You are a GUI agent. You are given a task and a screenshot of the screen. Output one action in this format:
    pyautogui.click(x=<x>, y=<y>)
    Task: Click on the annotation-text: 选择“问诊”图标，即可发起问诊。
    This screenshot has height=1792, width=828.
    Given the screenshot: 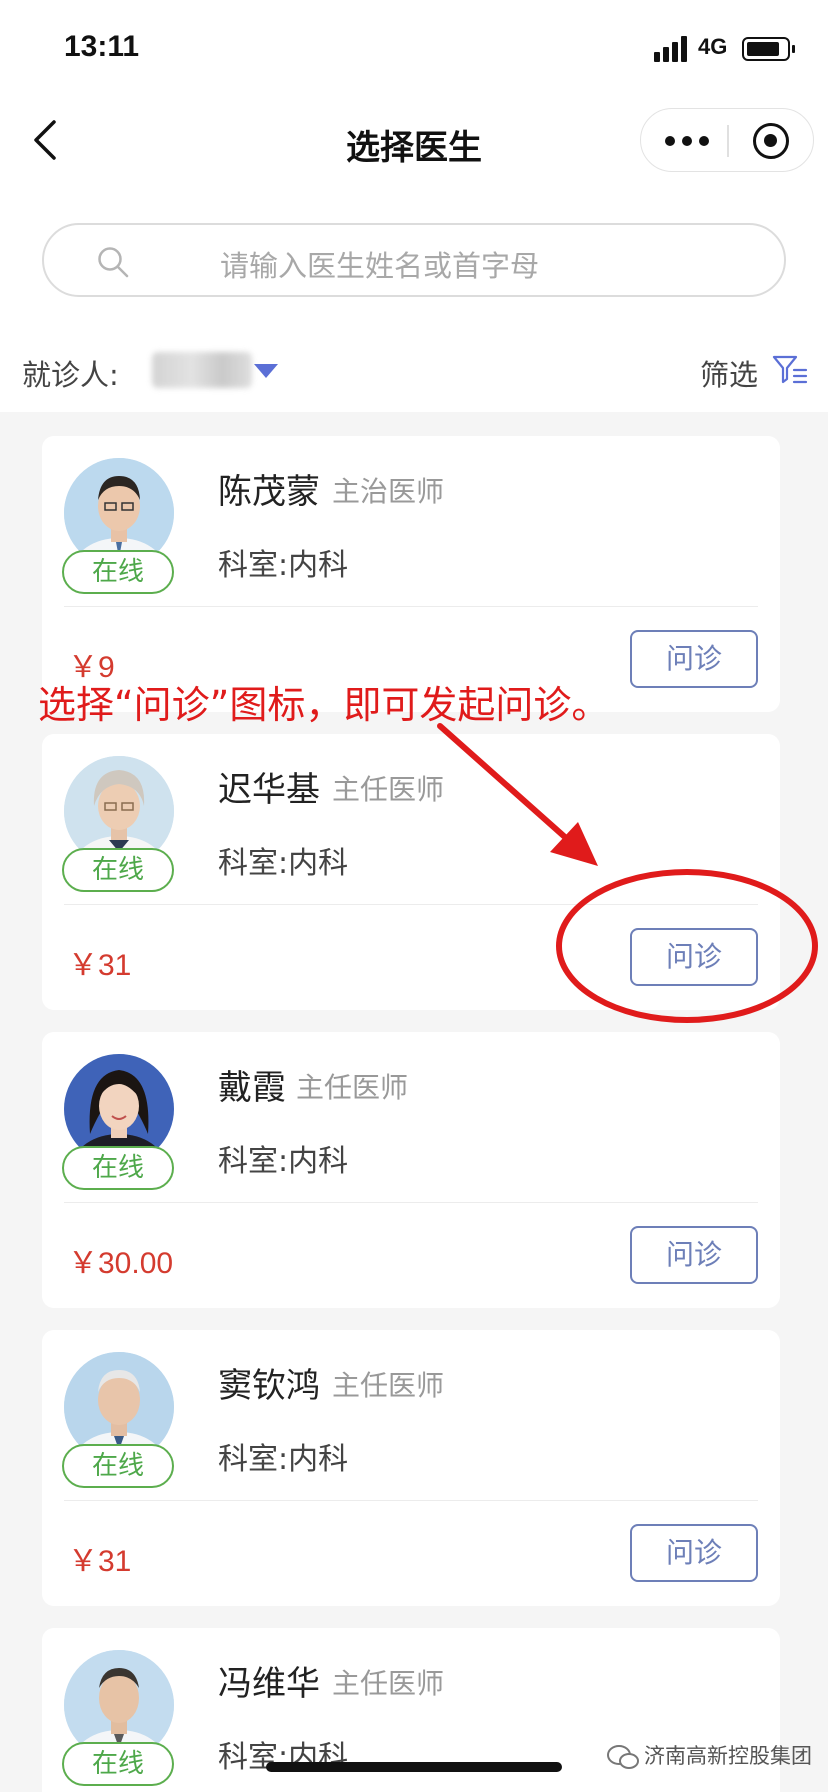 What is the action you would take?
    pyautogui.click(x=324, y=705)
    